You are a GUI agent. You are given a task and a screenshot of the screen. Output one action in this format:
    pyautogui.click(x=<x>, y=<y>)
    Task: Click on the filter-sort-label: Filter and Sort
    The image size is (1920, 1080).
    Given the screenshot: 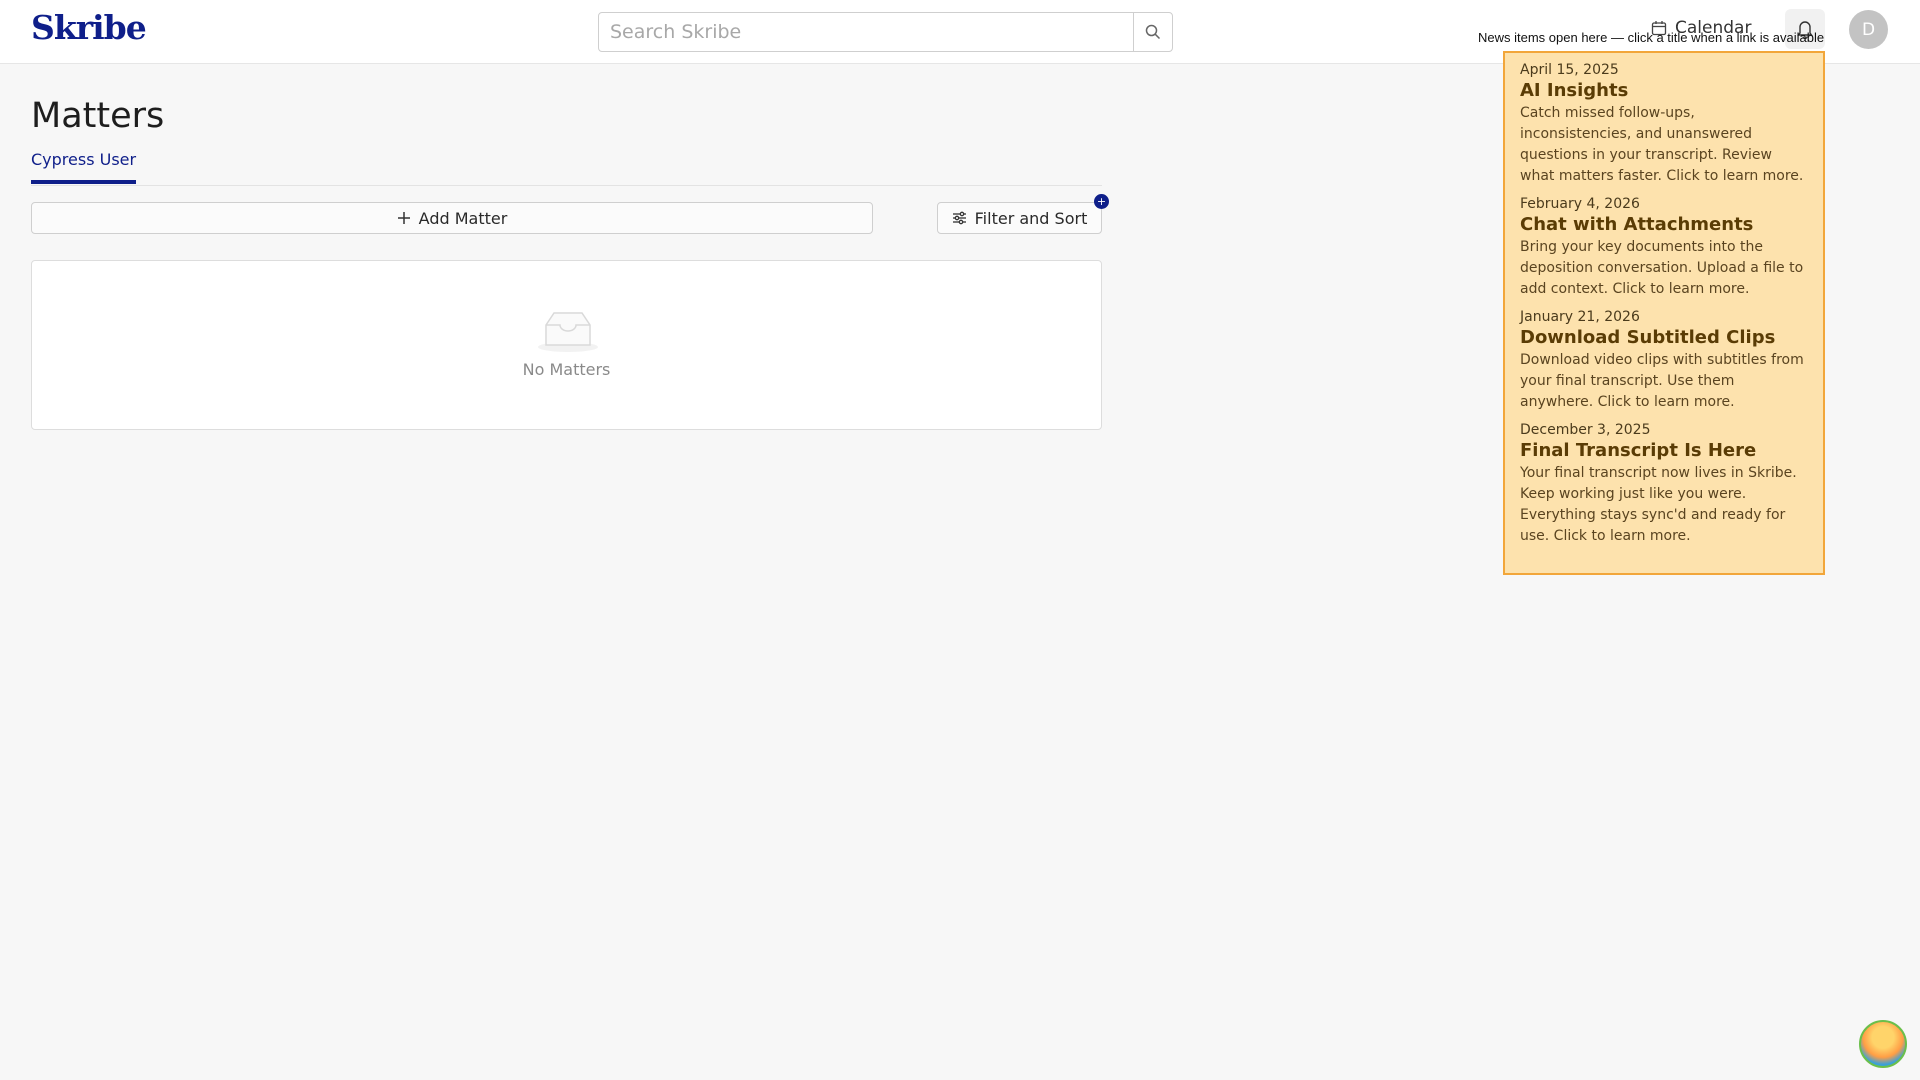 What is the action you would take?
    pyautogui.click(x=1031, y=218)
    